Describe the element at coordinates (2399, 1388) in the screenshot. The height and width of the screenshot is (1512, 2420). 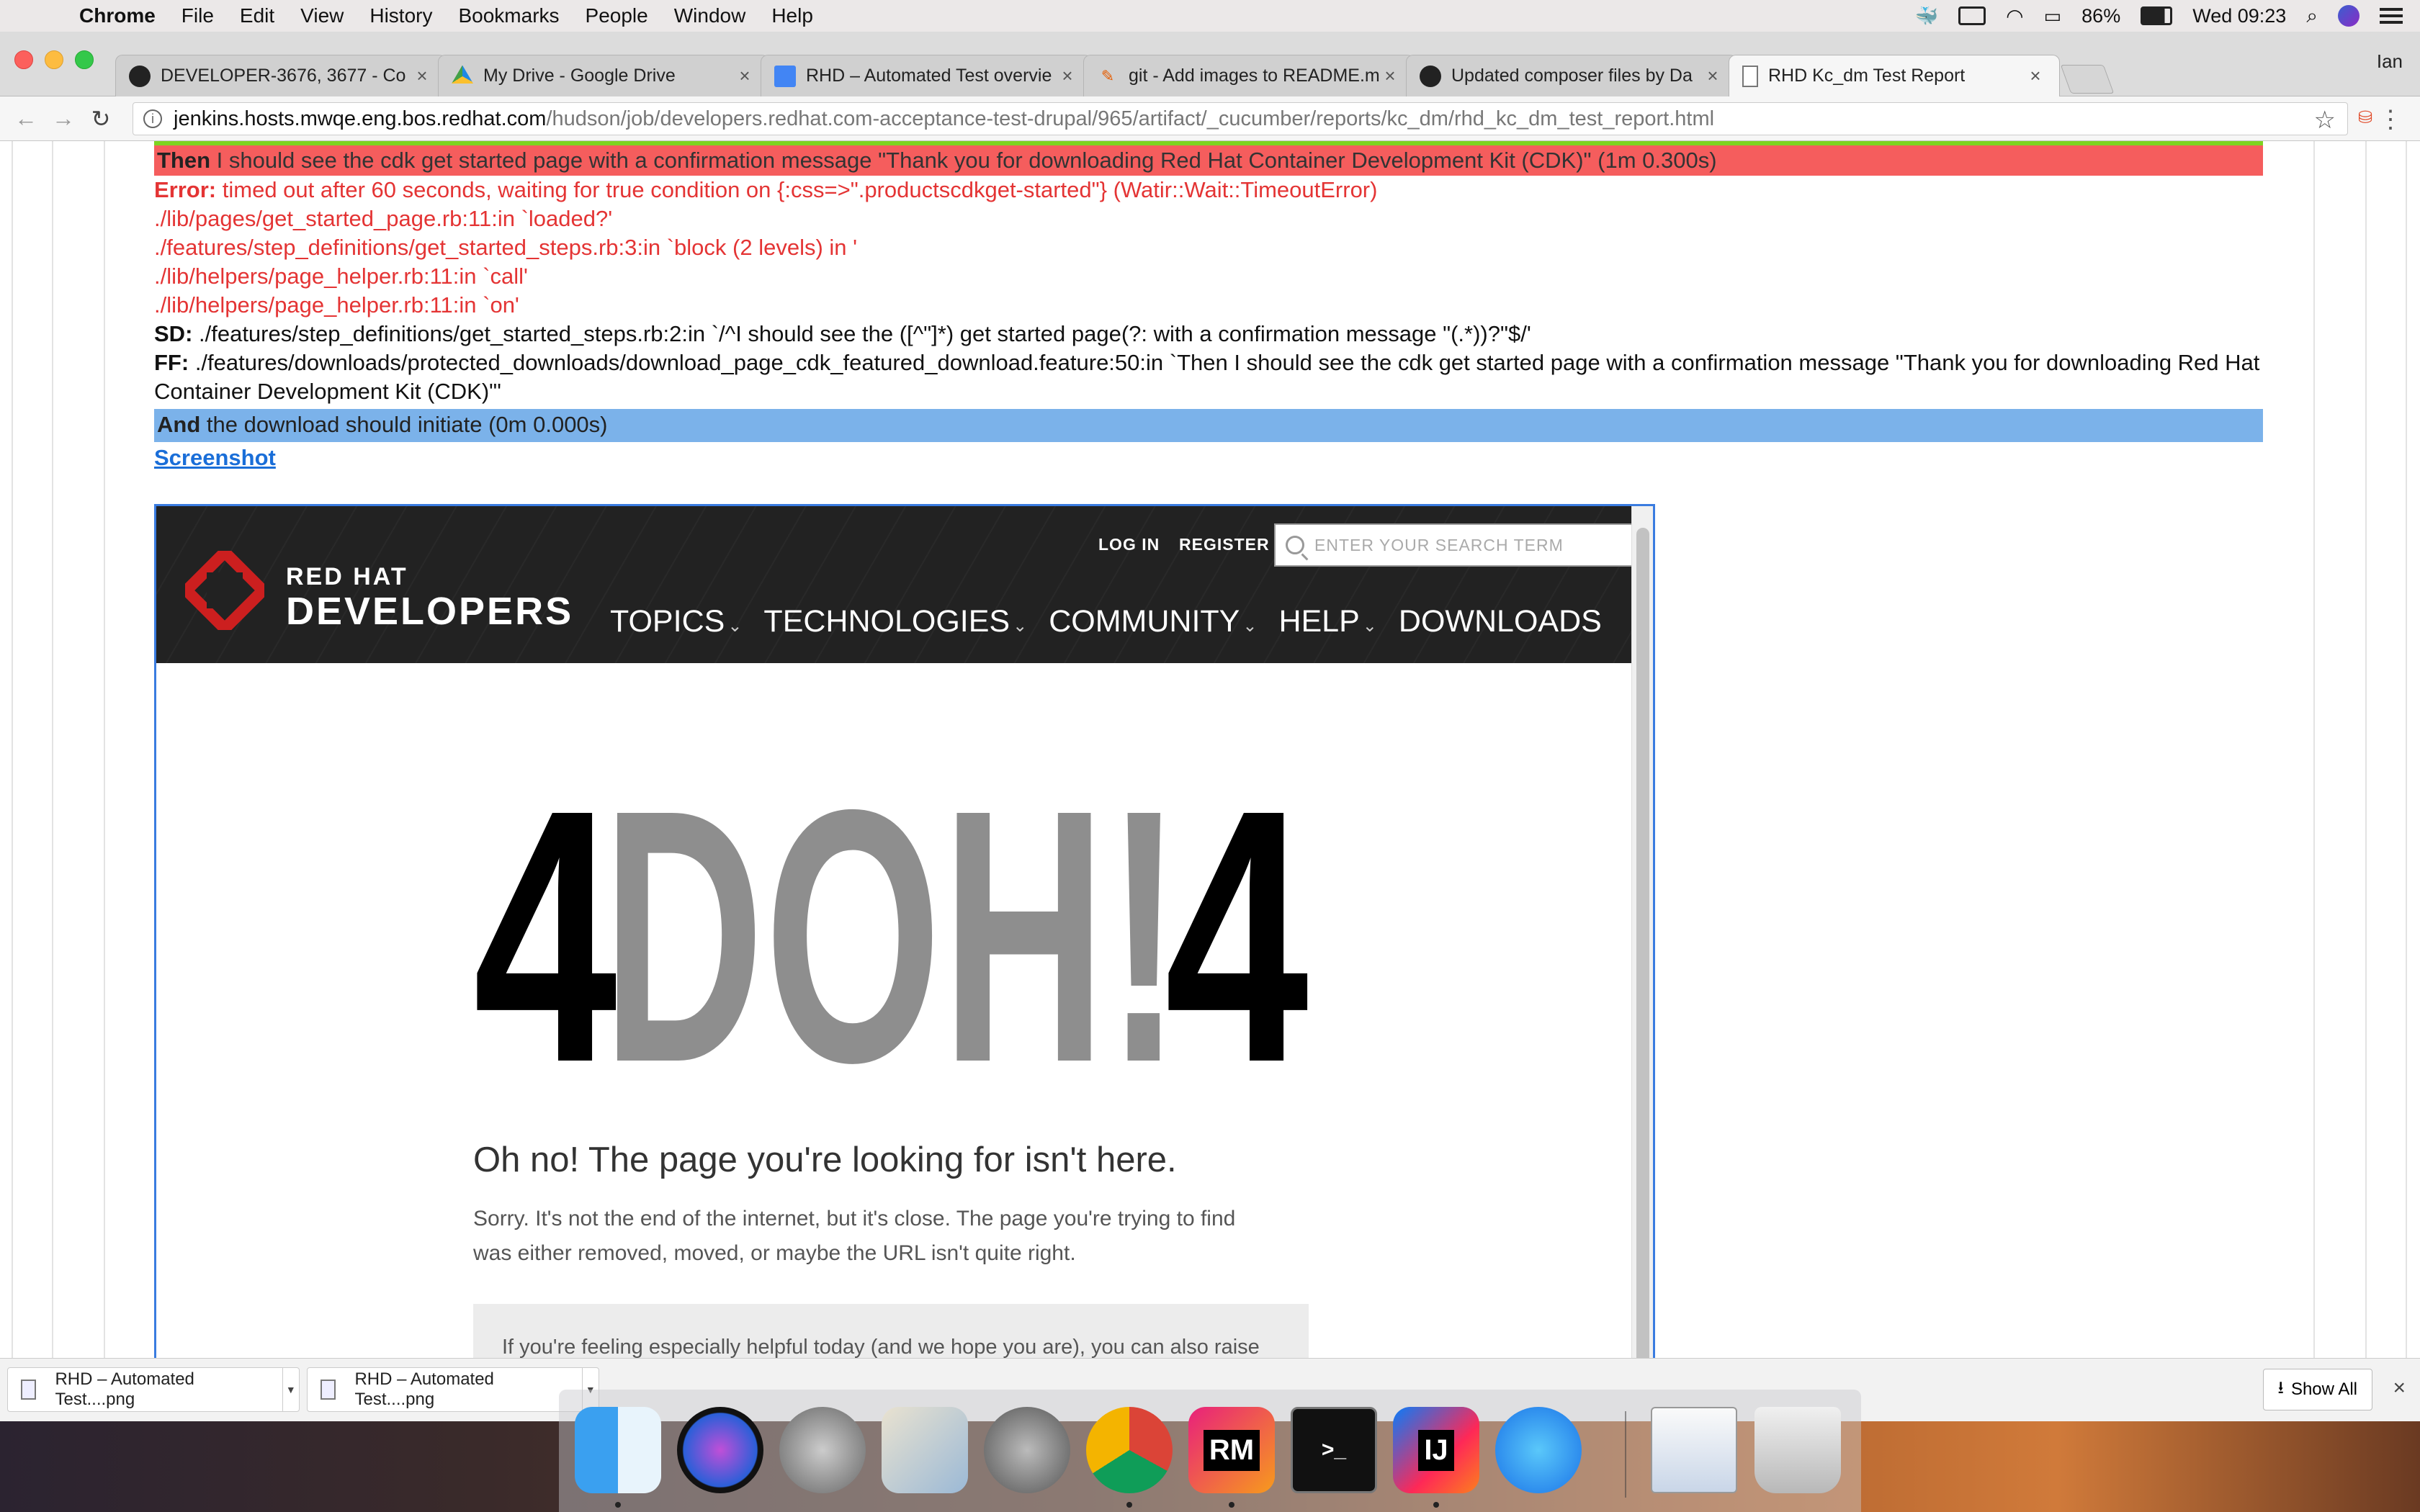
I see `close-downloads-icon: ×` at that location.